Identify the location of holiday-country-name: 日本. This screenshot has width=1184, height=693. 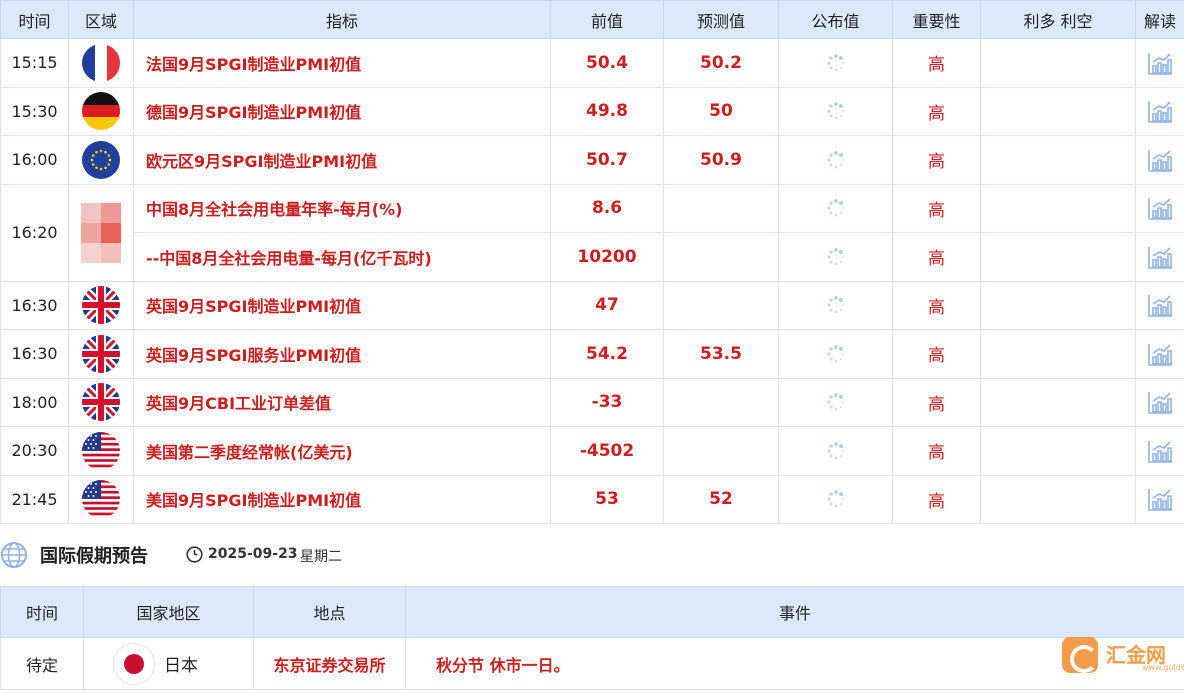
(181, 666).